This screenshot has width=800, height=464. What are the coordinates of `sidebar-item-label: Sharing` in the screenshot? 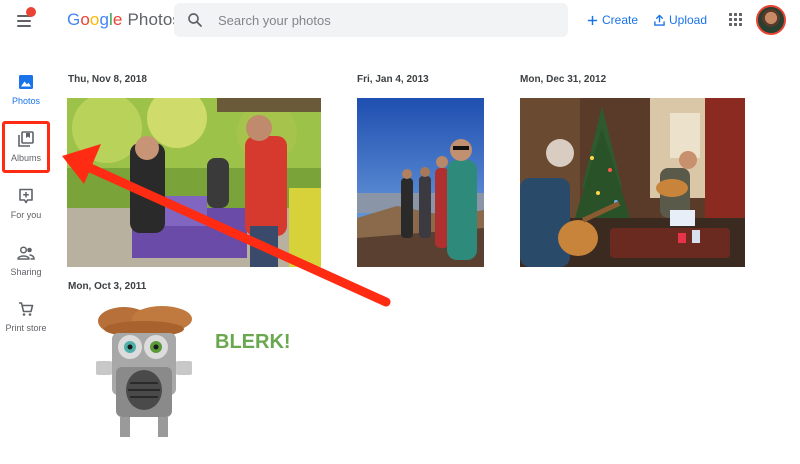 It's located at (26, 272).